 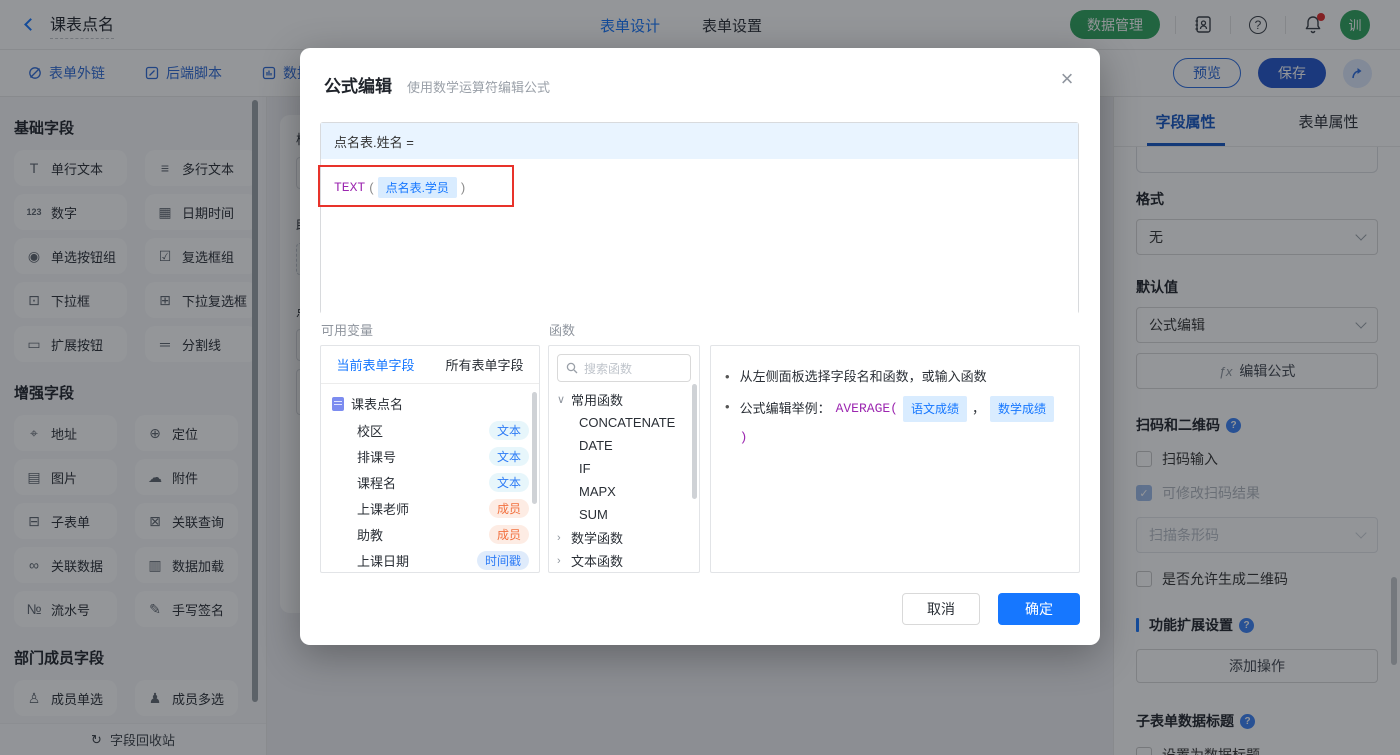 What do you see at coordinates (374, 142) in the screenshot?
I see `formula-target-text: 点名表.姓名 =` at bounding box center [374, 142].